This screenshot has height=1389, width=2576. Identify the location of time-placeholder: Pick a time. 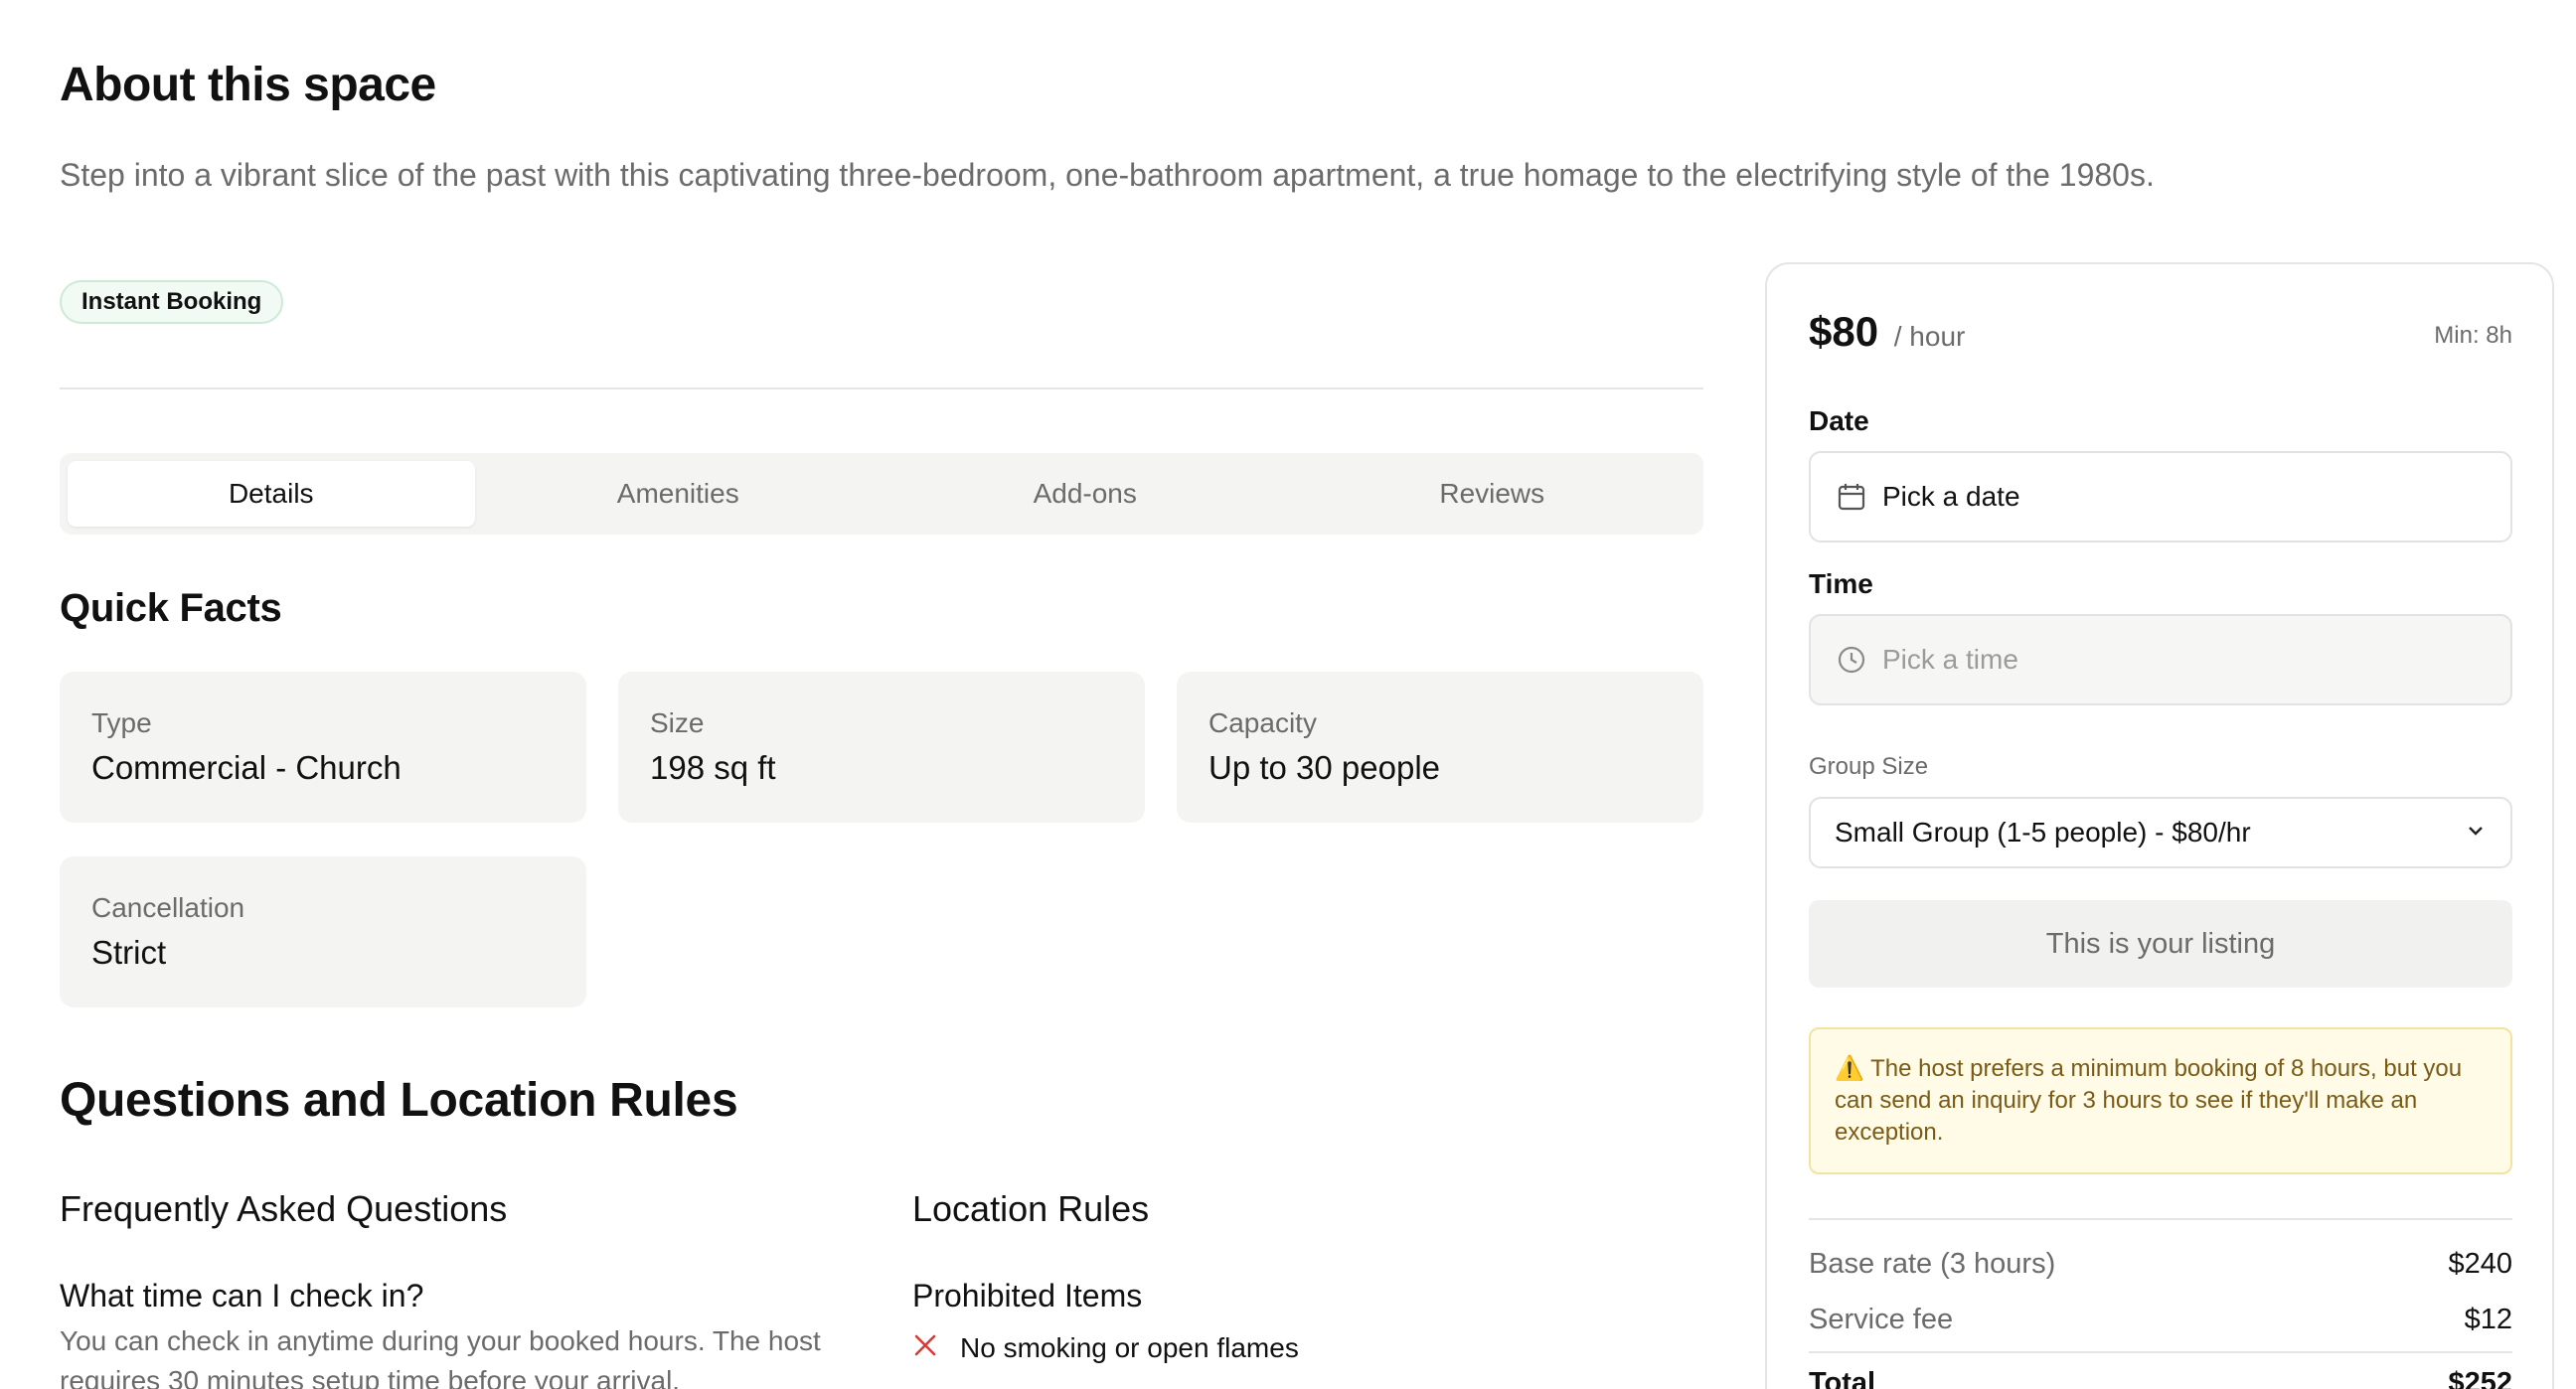
(1950, 659).